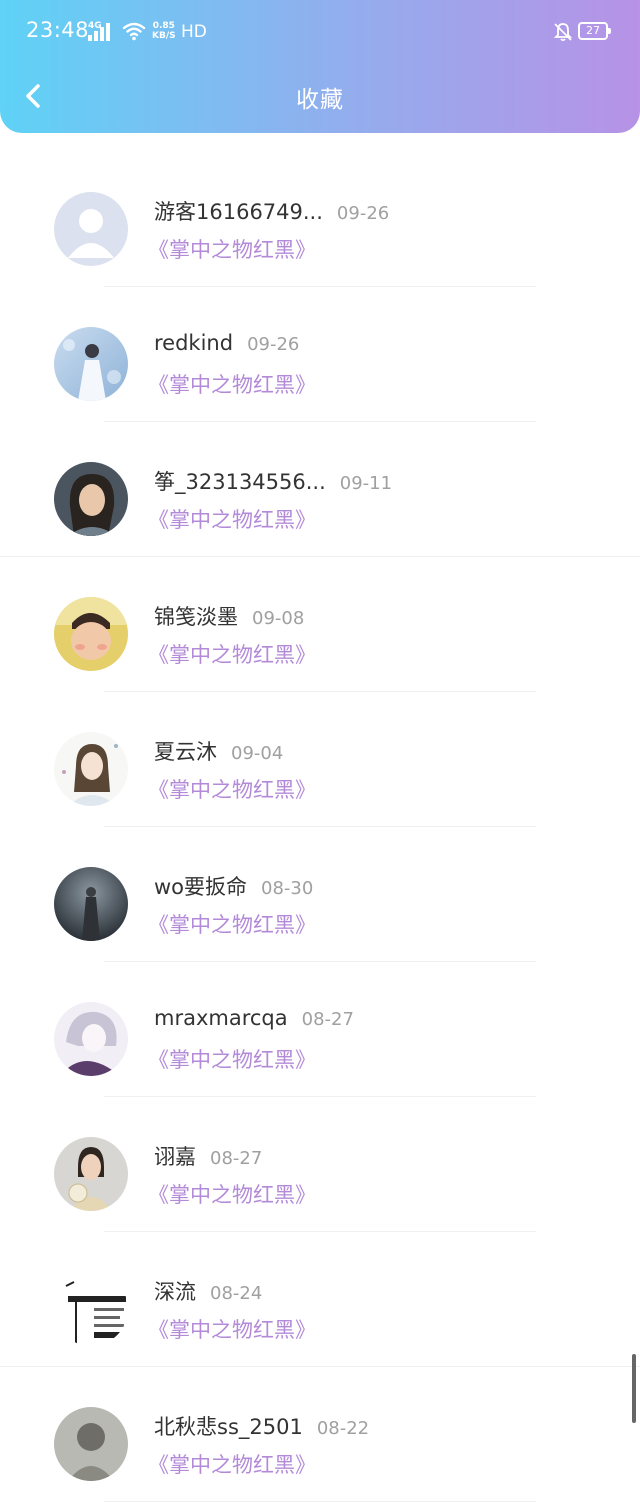 The height and width of the screenshot is (1502, 640). I want to click on default-avatar-icon, so click(91, 229).